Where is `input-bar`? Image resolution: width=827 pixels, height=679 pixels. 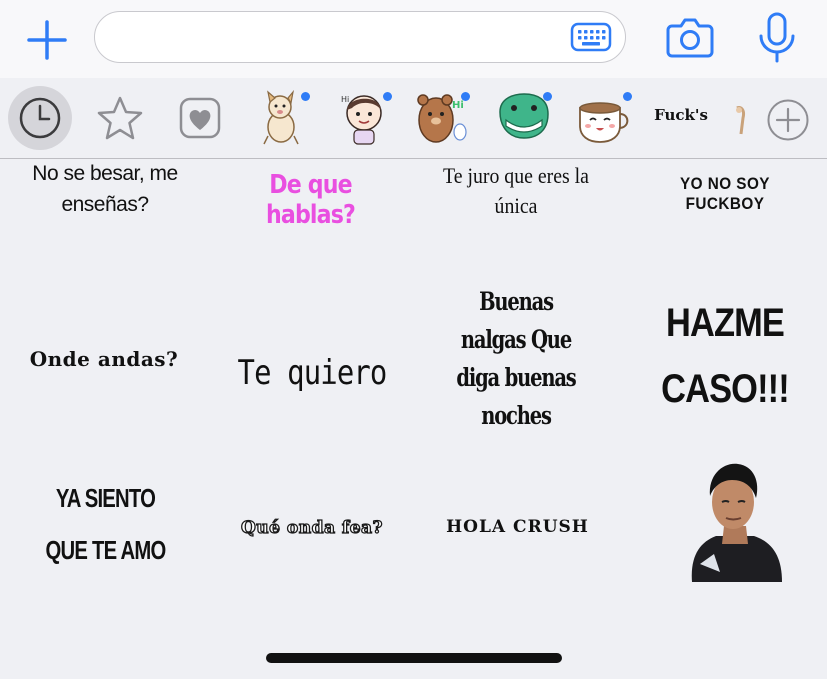 input-bar is located at coordinates (413, 39).